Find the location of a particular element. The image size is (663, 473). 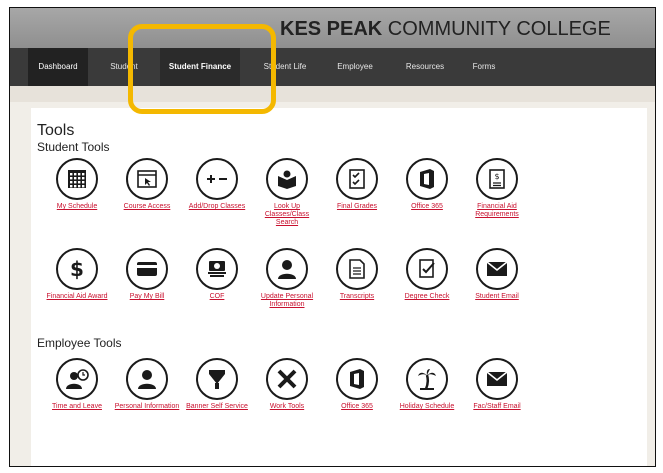

employee-tool-label: Fac/Staff Email is located at coordinates (497, 407).